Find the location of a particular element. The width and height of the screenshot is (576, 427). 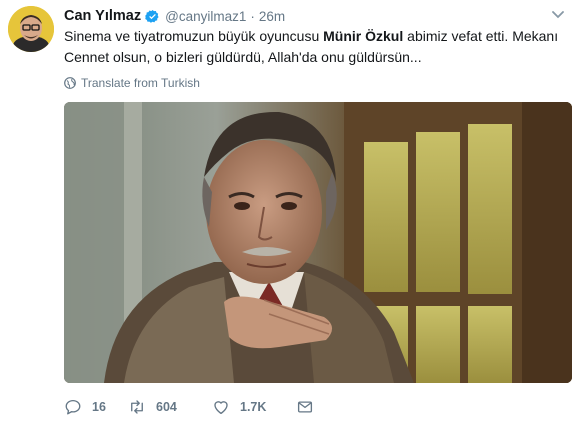

avatar-image is located at coordinates (31, 29).